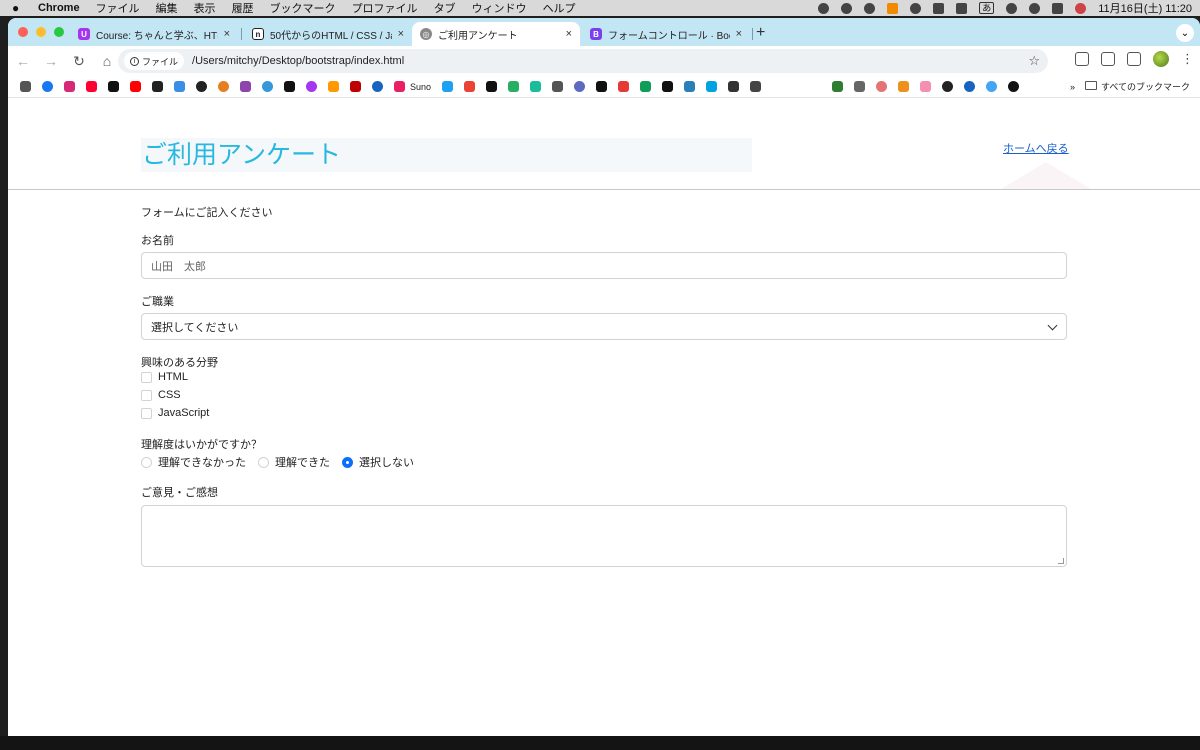 This screenshot has width=1200, height=750. What do you see at coordinates (157, 86) in the screenshot?
I see `apple-icon` at bounding box center [157, 86].